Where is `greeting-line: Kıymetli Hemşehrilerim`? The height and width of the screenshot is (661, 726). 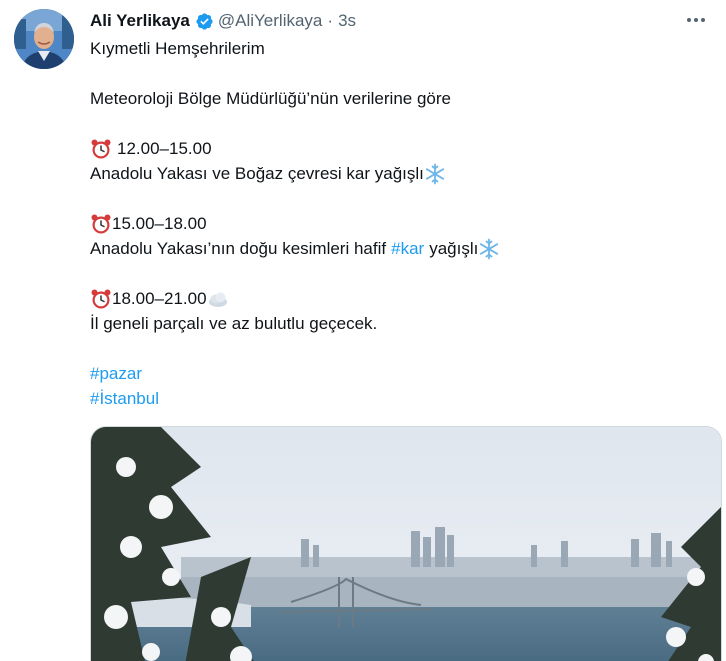
greeting-line: Kıymetli Hemşehrilerim is located at coordinates (177, 48).